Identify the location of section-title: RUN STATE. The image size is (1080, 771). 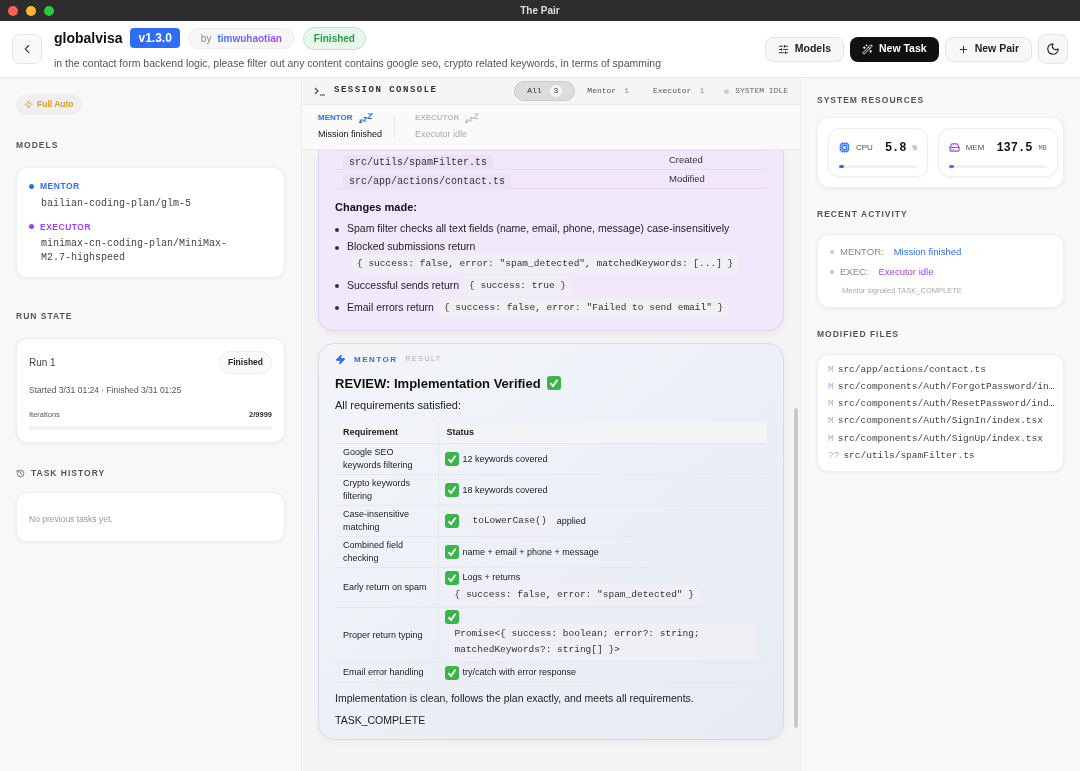
(44, 316).